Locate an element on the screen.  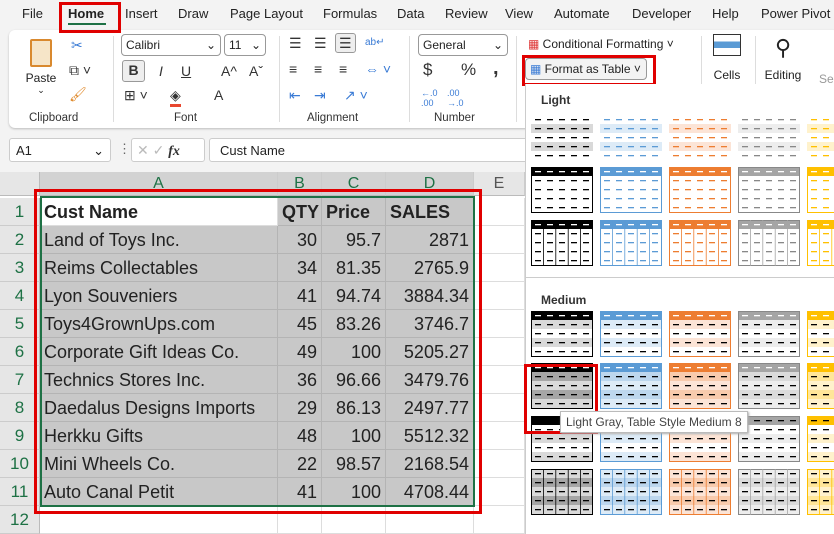
font-name-select: Calibri ⌄ is located at coordinates (171, 45).